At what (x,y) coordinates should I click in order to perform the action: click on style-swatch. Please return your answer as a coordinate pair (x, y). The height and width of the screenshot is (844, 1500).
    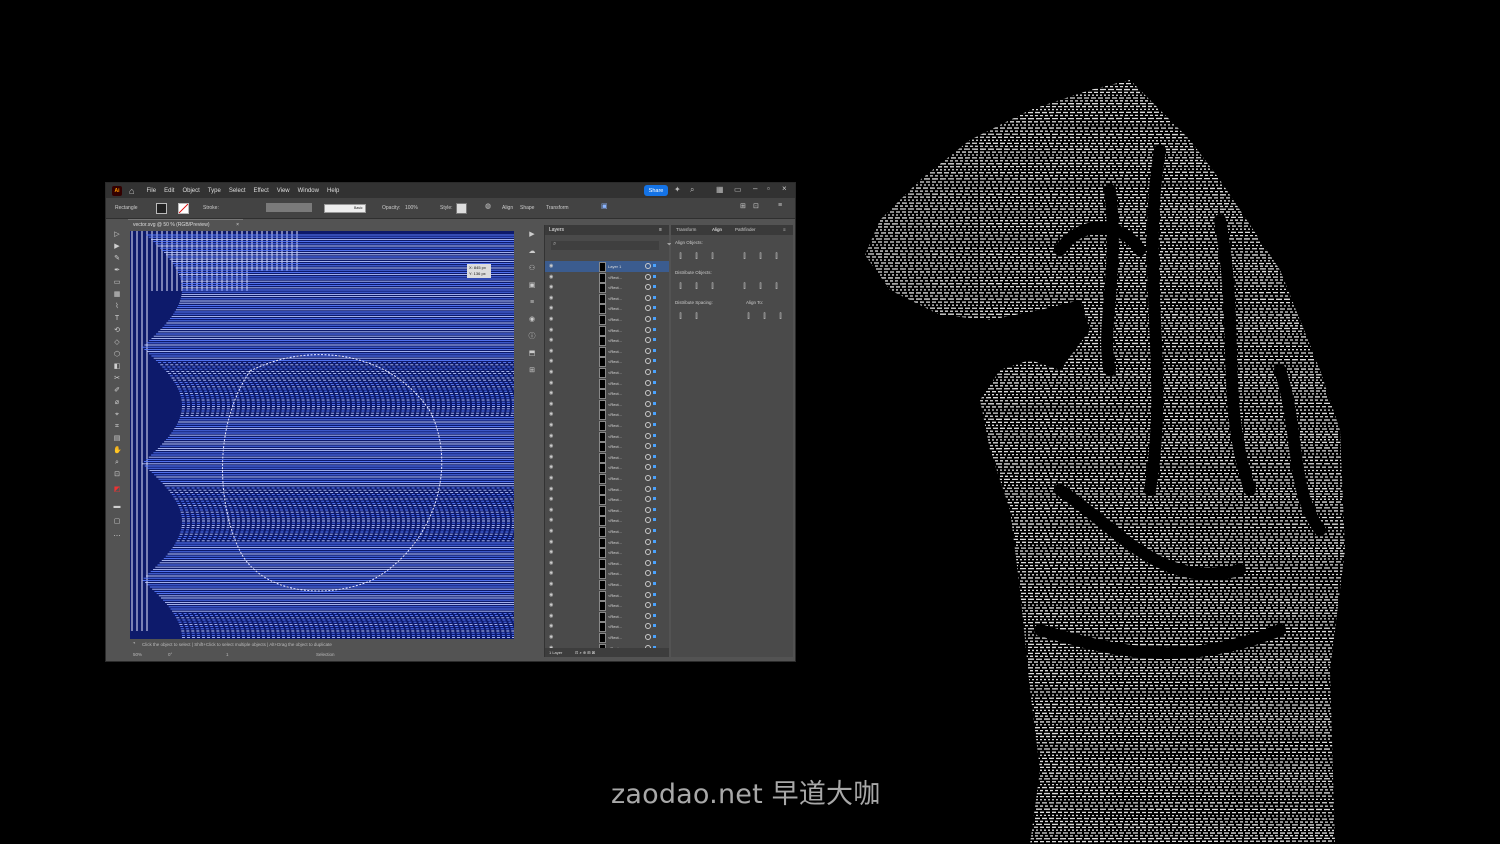
    Looking at the image, I should click on (461, 208).